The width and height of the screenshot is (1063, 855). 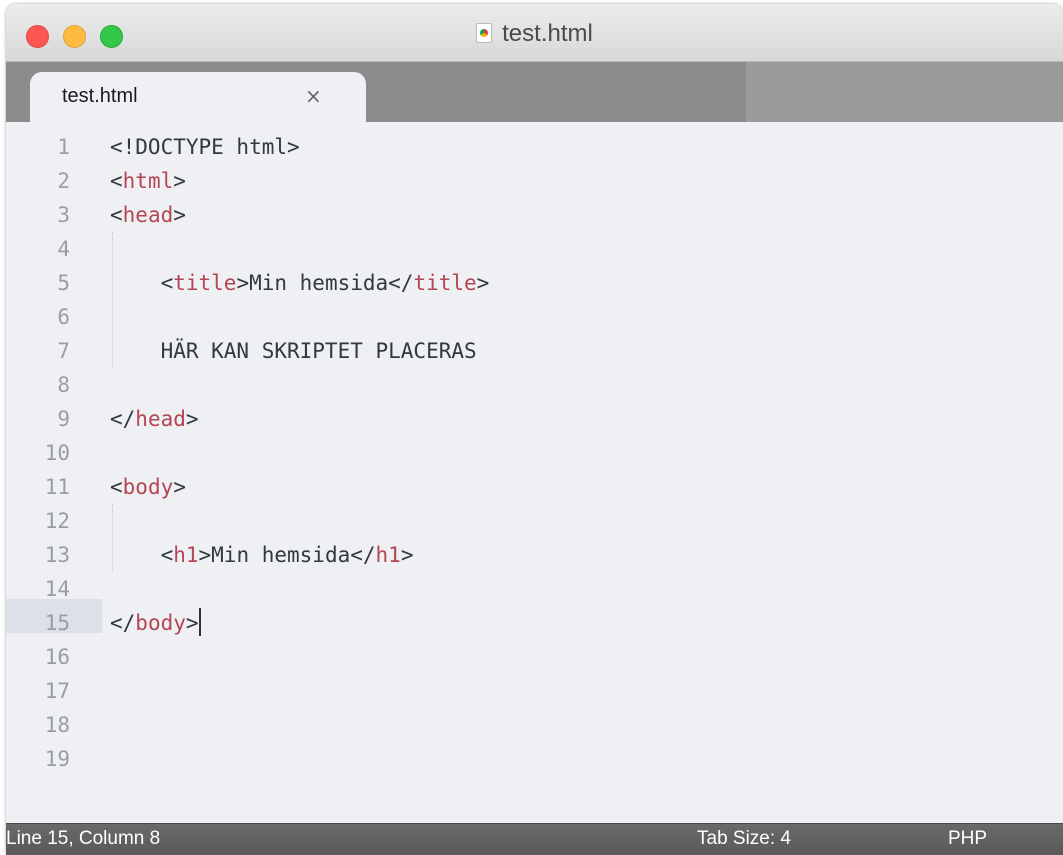 What do you see at coordinates (63, 317) in the screenshot?
I see `line-number: 6` at bounding box center [63, 317].